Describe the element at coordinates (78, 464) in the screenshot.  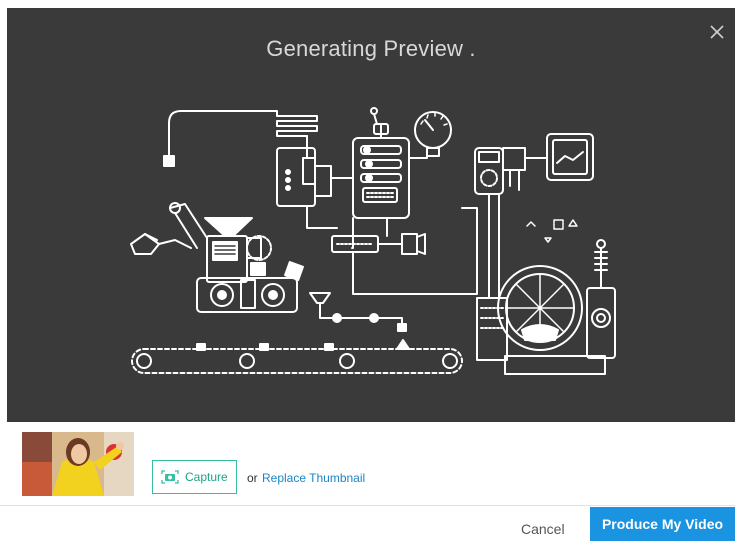
I see `video-thumbnail` at that location.